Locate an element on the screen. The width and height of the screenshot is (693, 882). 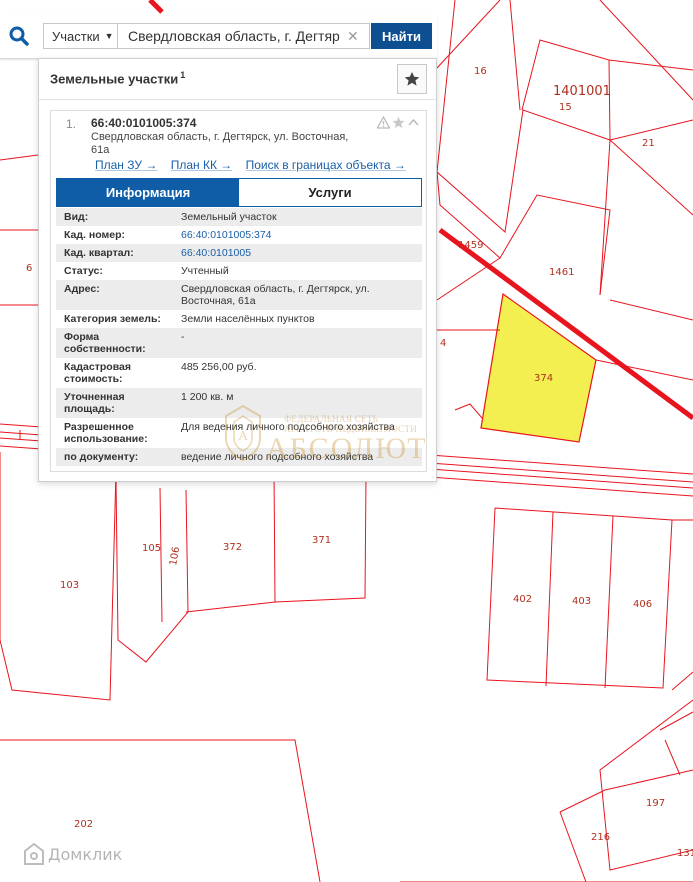
agency-emblem-icon: A is located at coordinates (243, 433).